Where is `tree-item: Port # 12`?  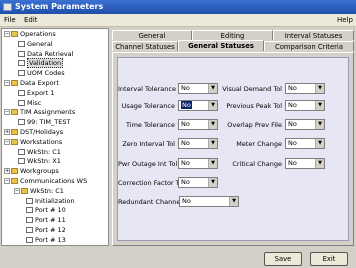 tree-item: Port # 12 is located at coordinates (46, 230).